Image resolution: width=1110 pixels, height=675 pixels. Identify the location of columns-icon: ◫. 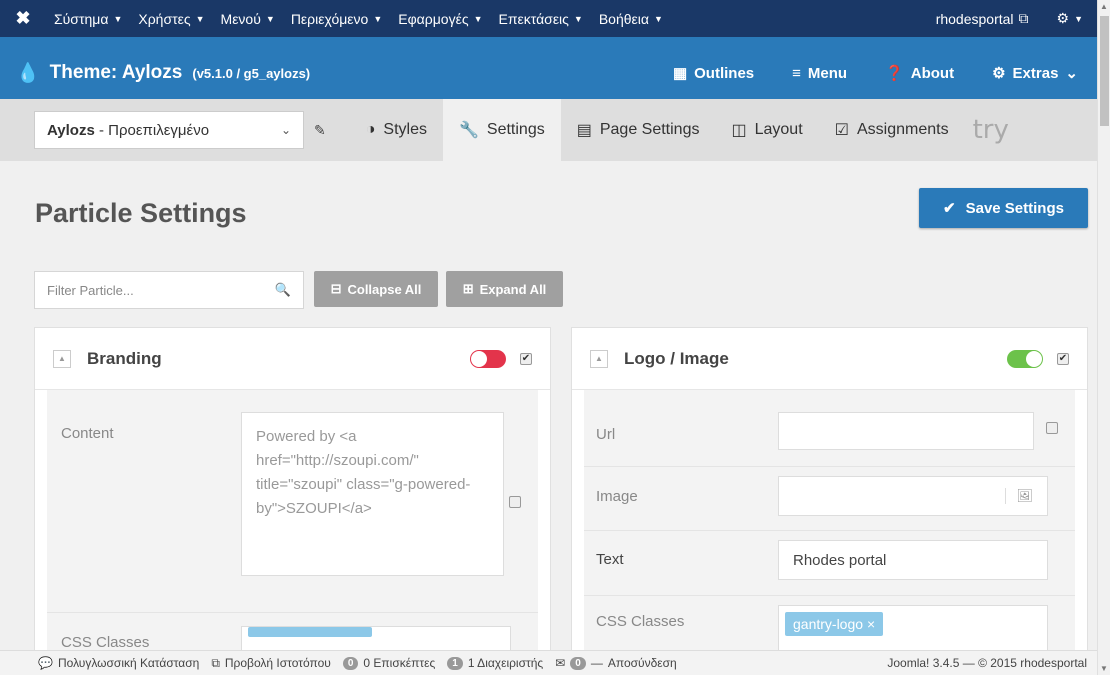
(739, 130).